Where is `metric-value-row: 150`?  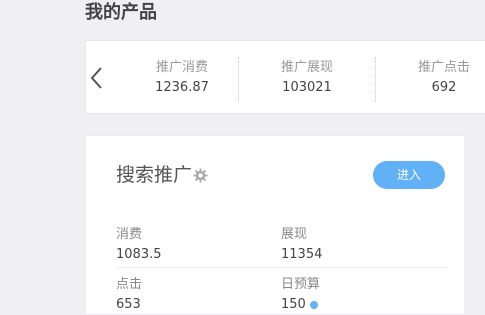
metric-value-row: 150 is located at coordinates (300, 304).